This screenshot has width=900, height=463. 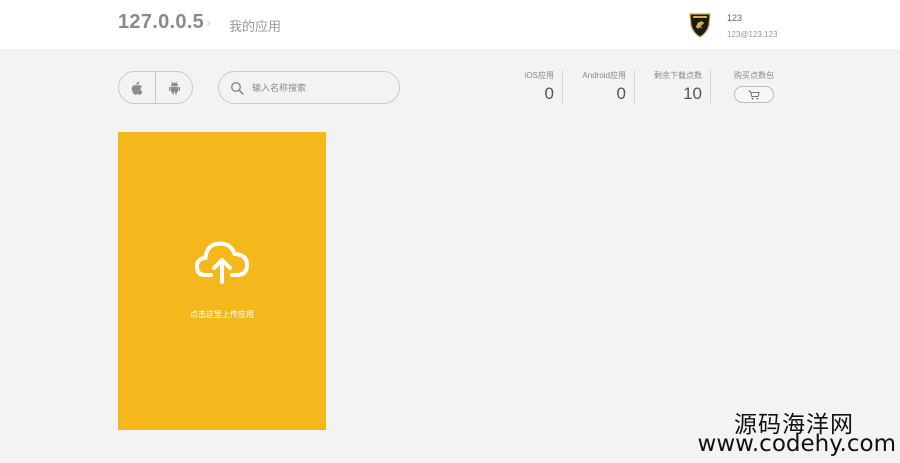 I want to click on android-filter-button, so click(x=173, y=87).